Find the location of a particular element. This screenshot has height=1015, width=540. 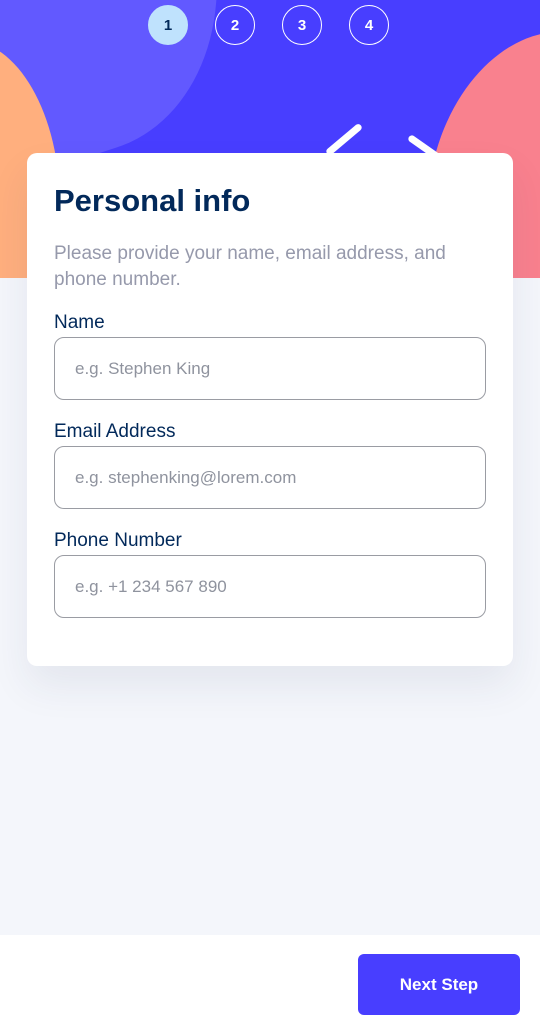

email-input is located at coordinates (270, 477).